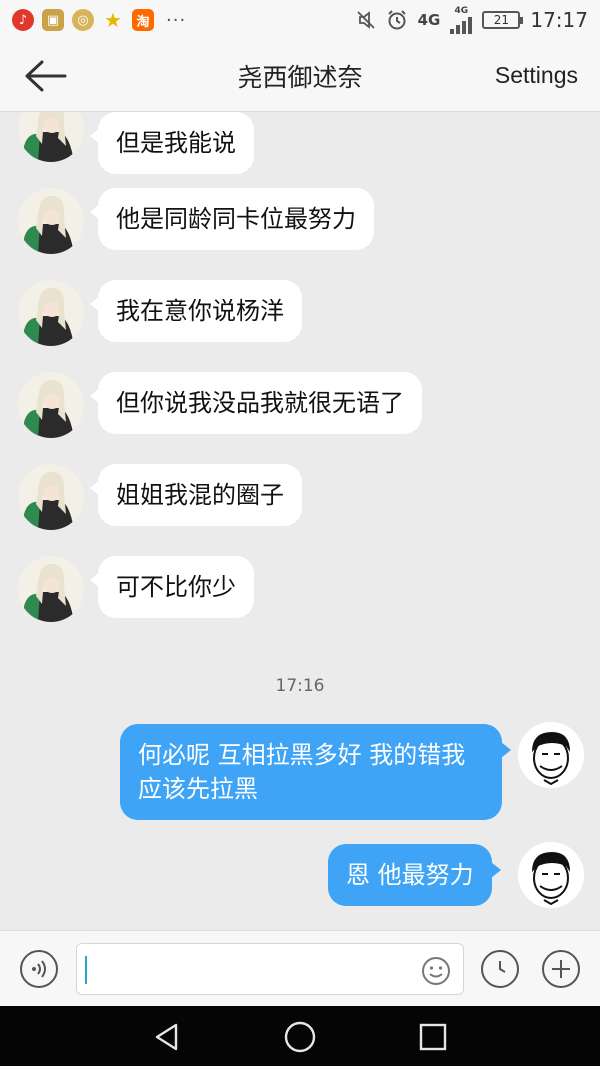 Image resolution: width=600 pixels, height=1066 pixels. I want to click on status-bar: ♪ ▣ ◎ ★ 淘 ··· 4G 4G 21 17:17, so click(300, 20).